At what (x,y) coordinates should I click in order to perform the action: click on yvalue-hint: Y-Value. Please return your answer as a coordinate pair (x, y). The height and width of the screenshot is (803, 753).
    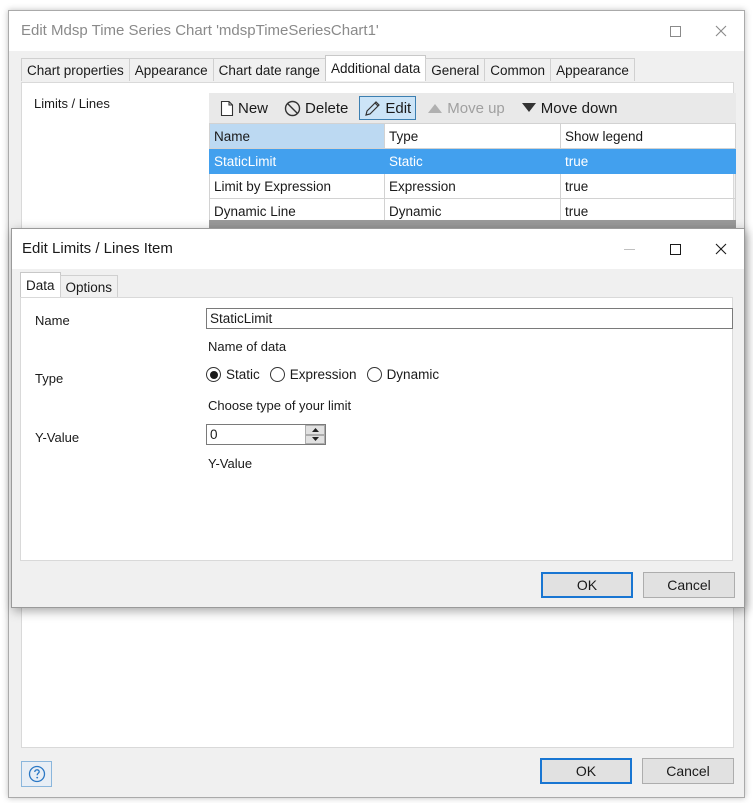
    Looking at the image, I should click on (230, 463).